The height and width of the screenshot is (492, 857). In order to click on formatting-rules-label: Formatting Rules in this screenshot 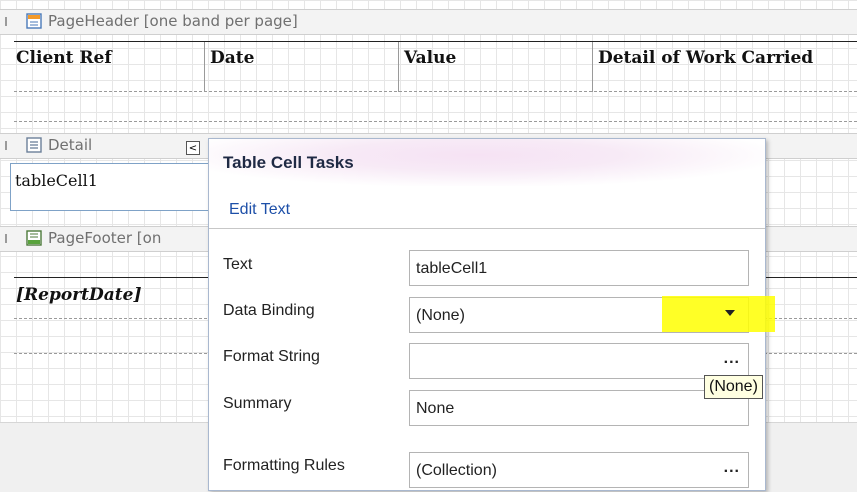, I will do `click(284, 465)`.